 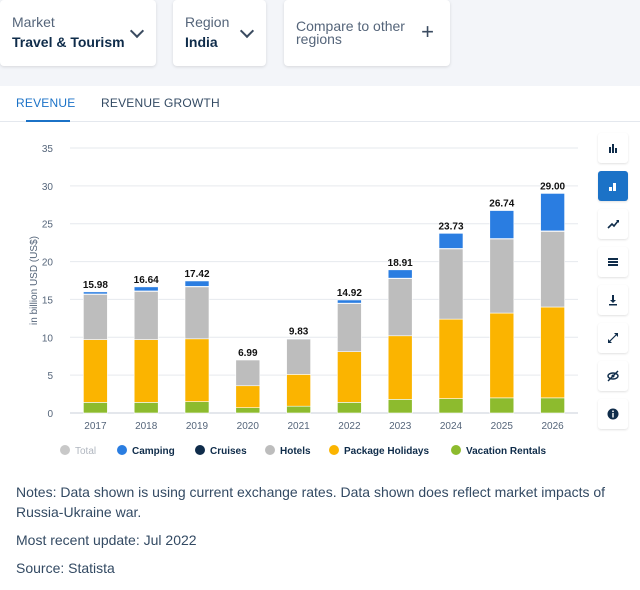 I want to click on bar-chart-button, so click(x=613, y=148).